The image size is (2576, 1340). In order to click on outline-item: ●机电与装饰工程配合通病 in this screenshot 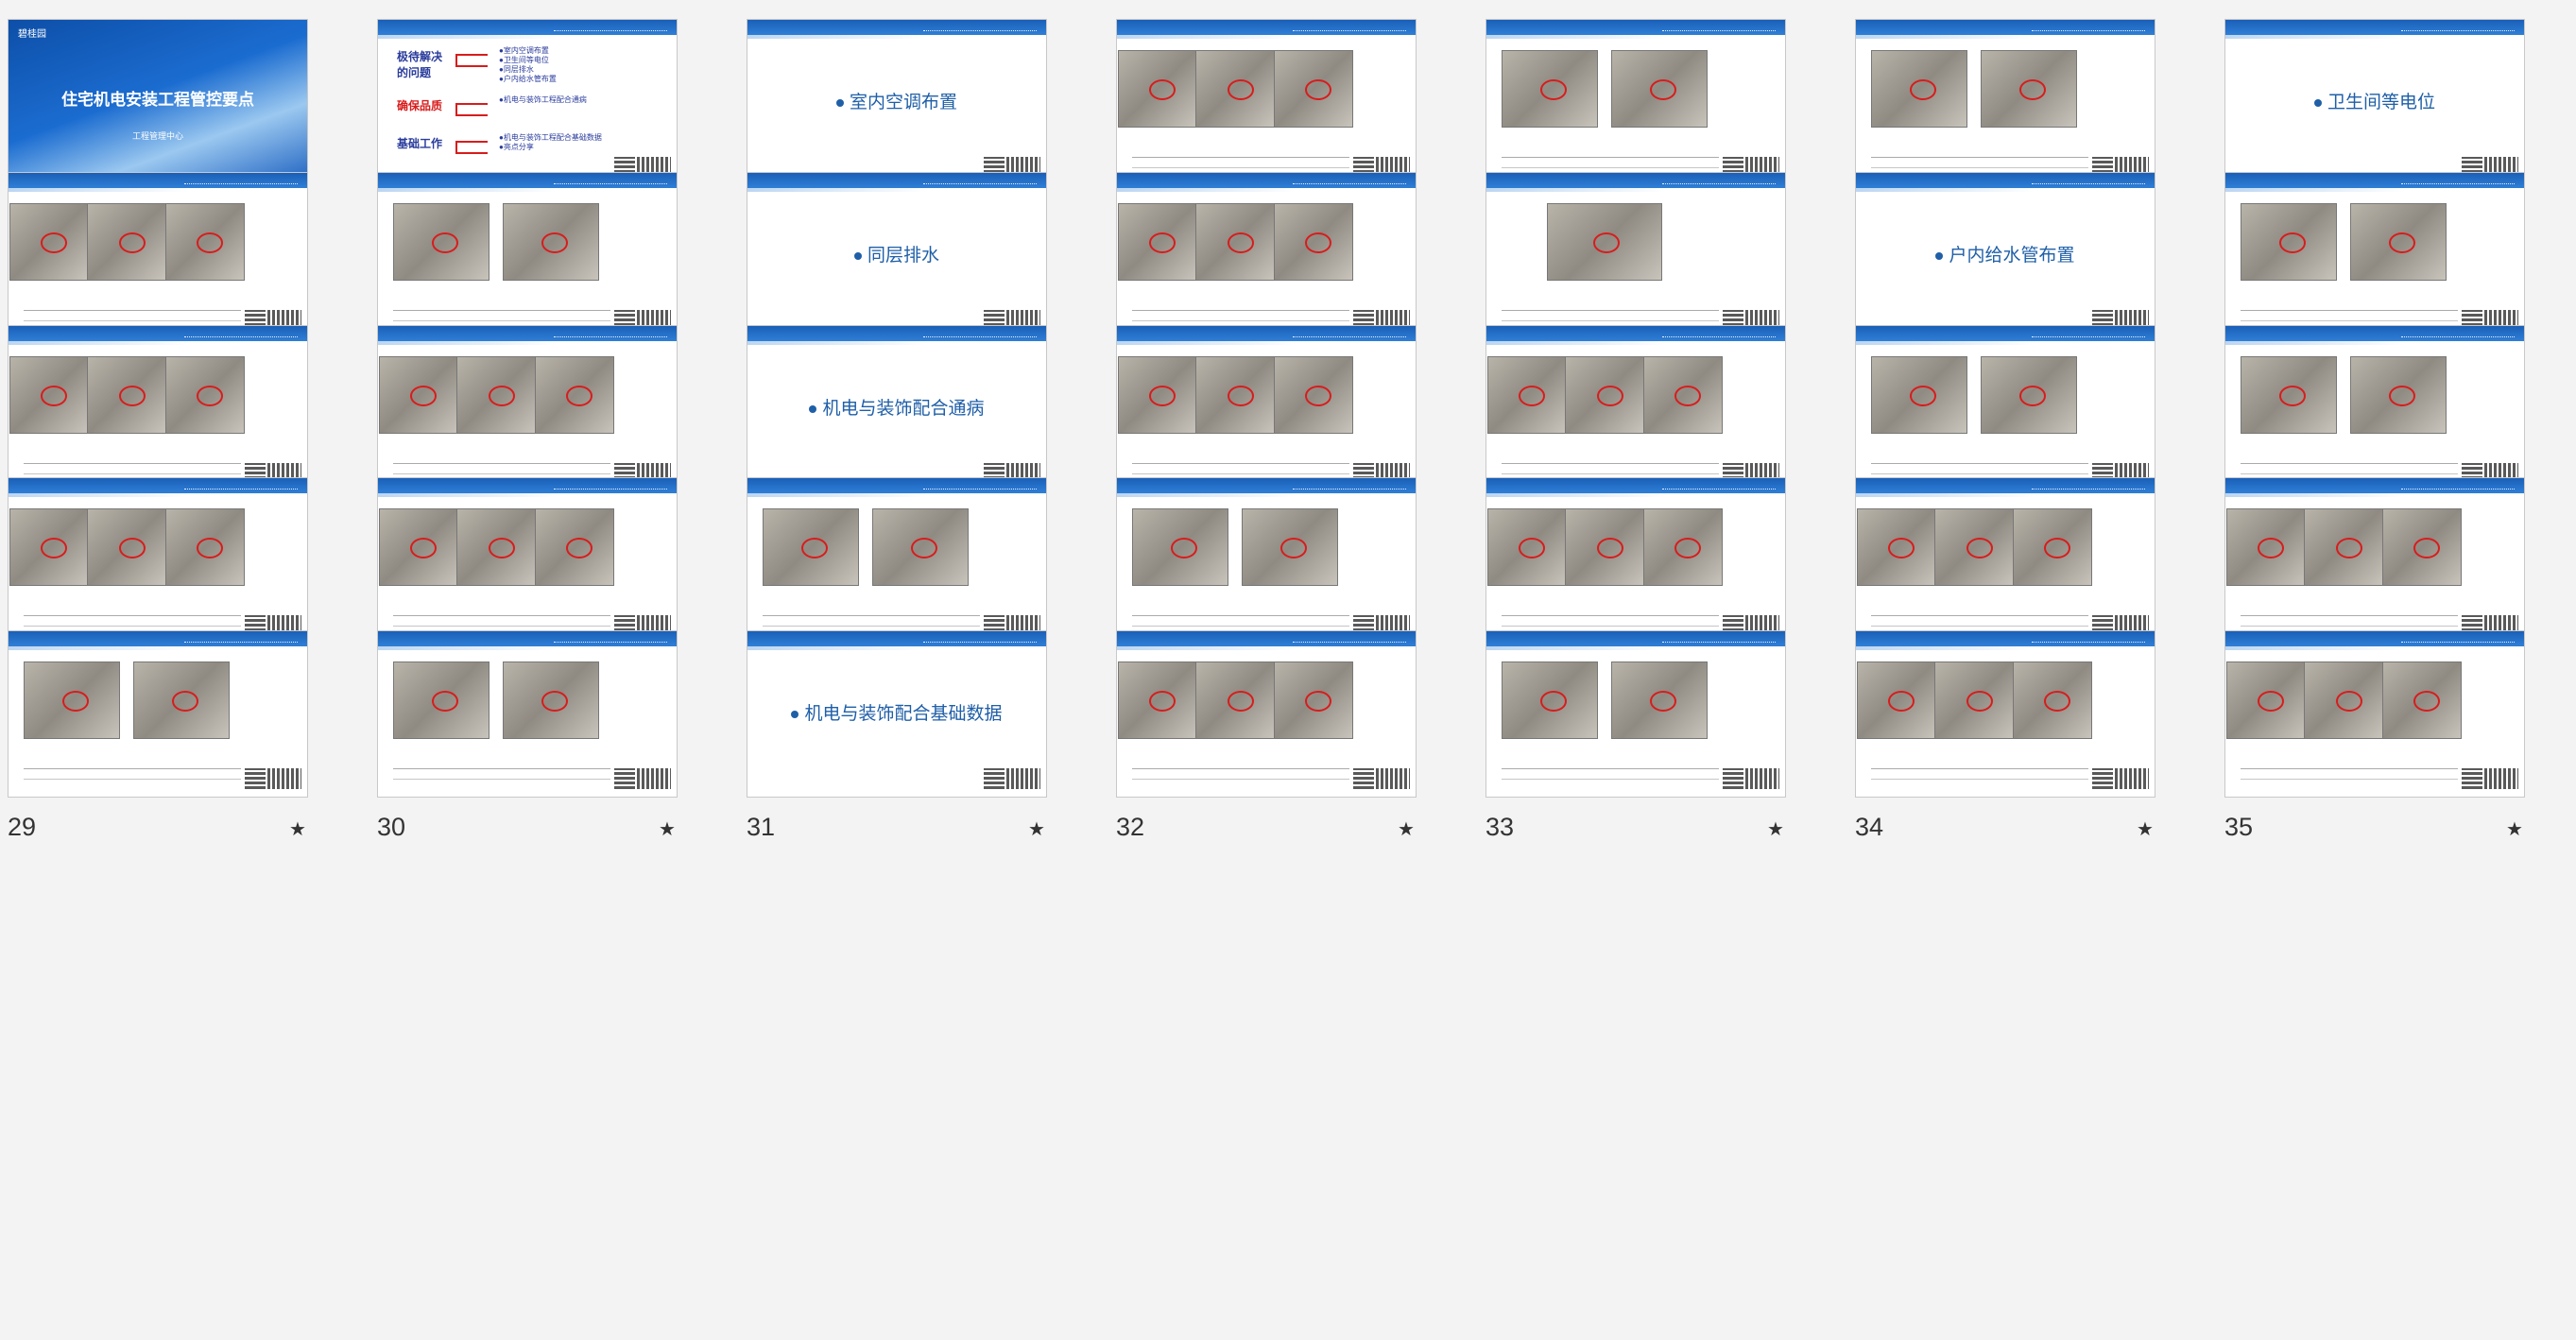, I will do `click(543, 100)`.